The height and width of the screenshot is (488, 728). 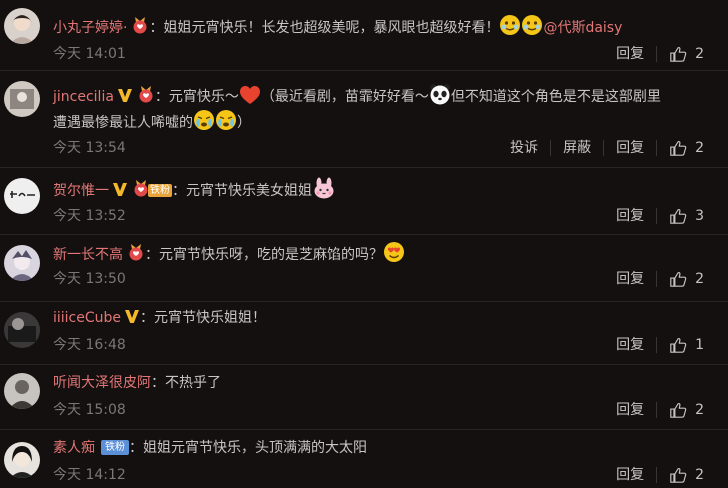 What do you see at coordinates (186, 383) in the screenshot?
I see `comment-text: ：不热乎了` at bounding box center [186, 383].